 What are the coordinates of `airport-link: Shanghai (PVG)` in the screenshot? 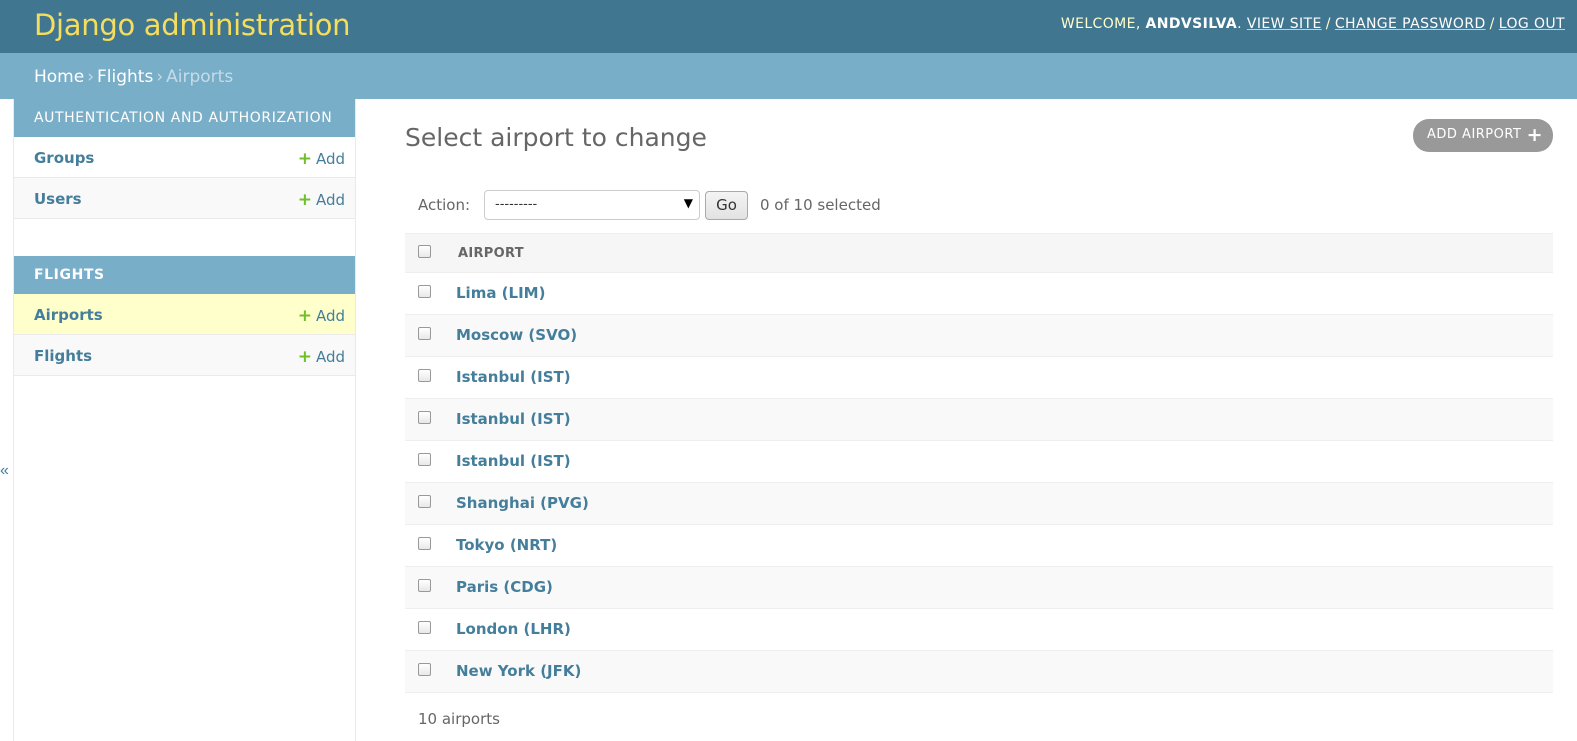 It's located at (522, 503).